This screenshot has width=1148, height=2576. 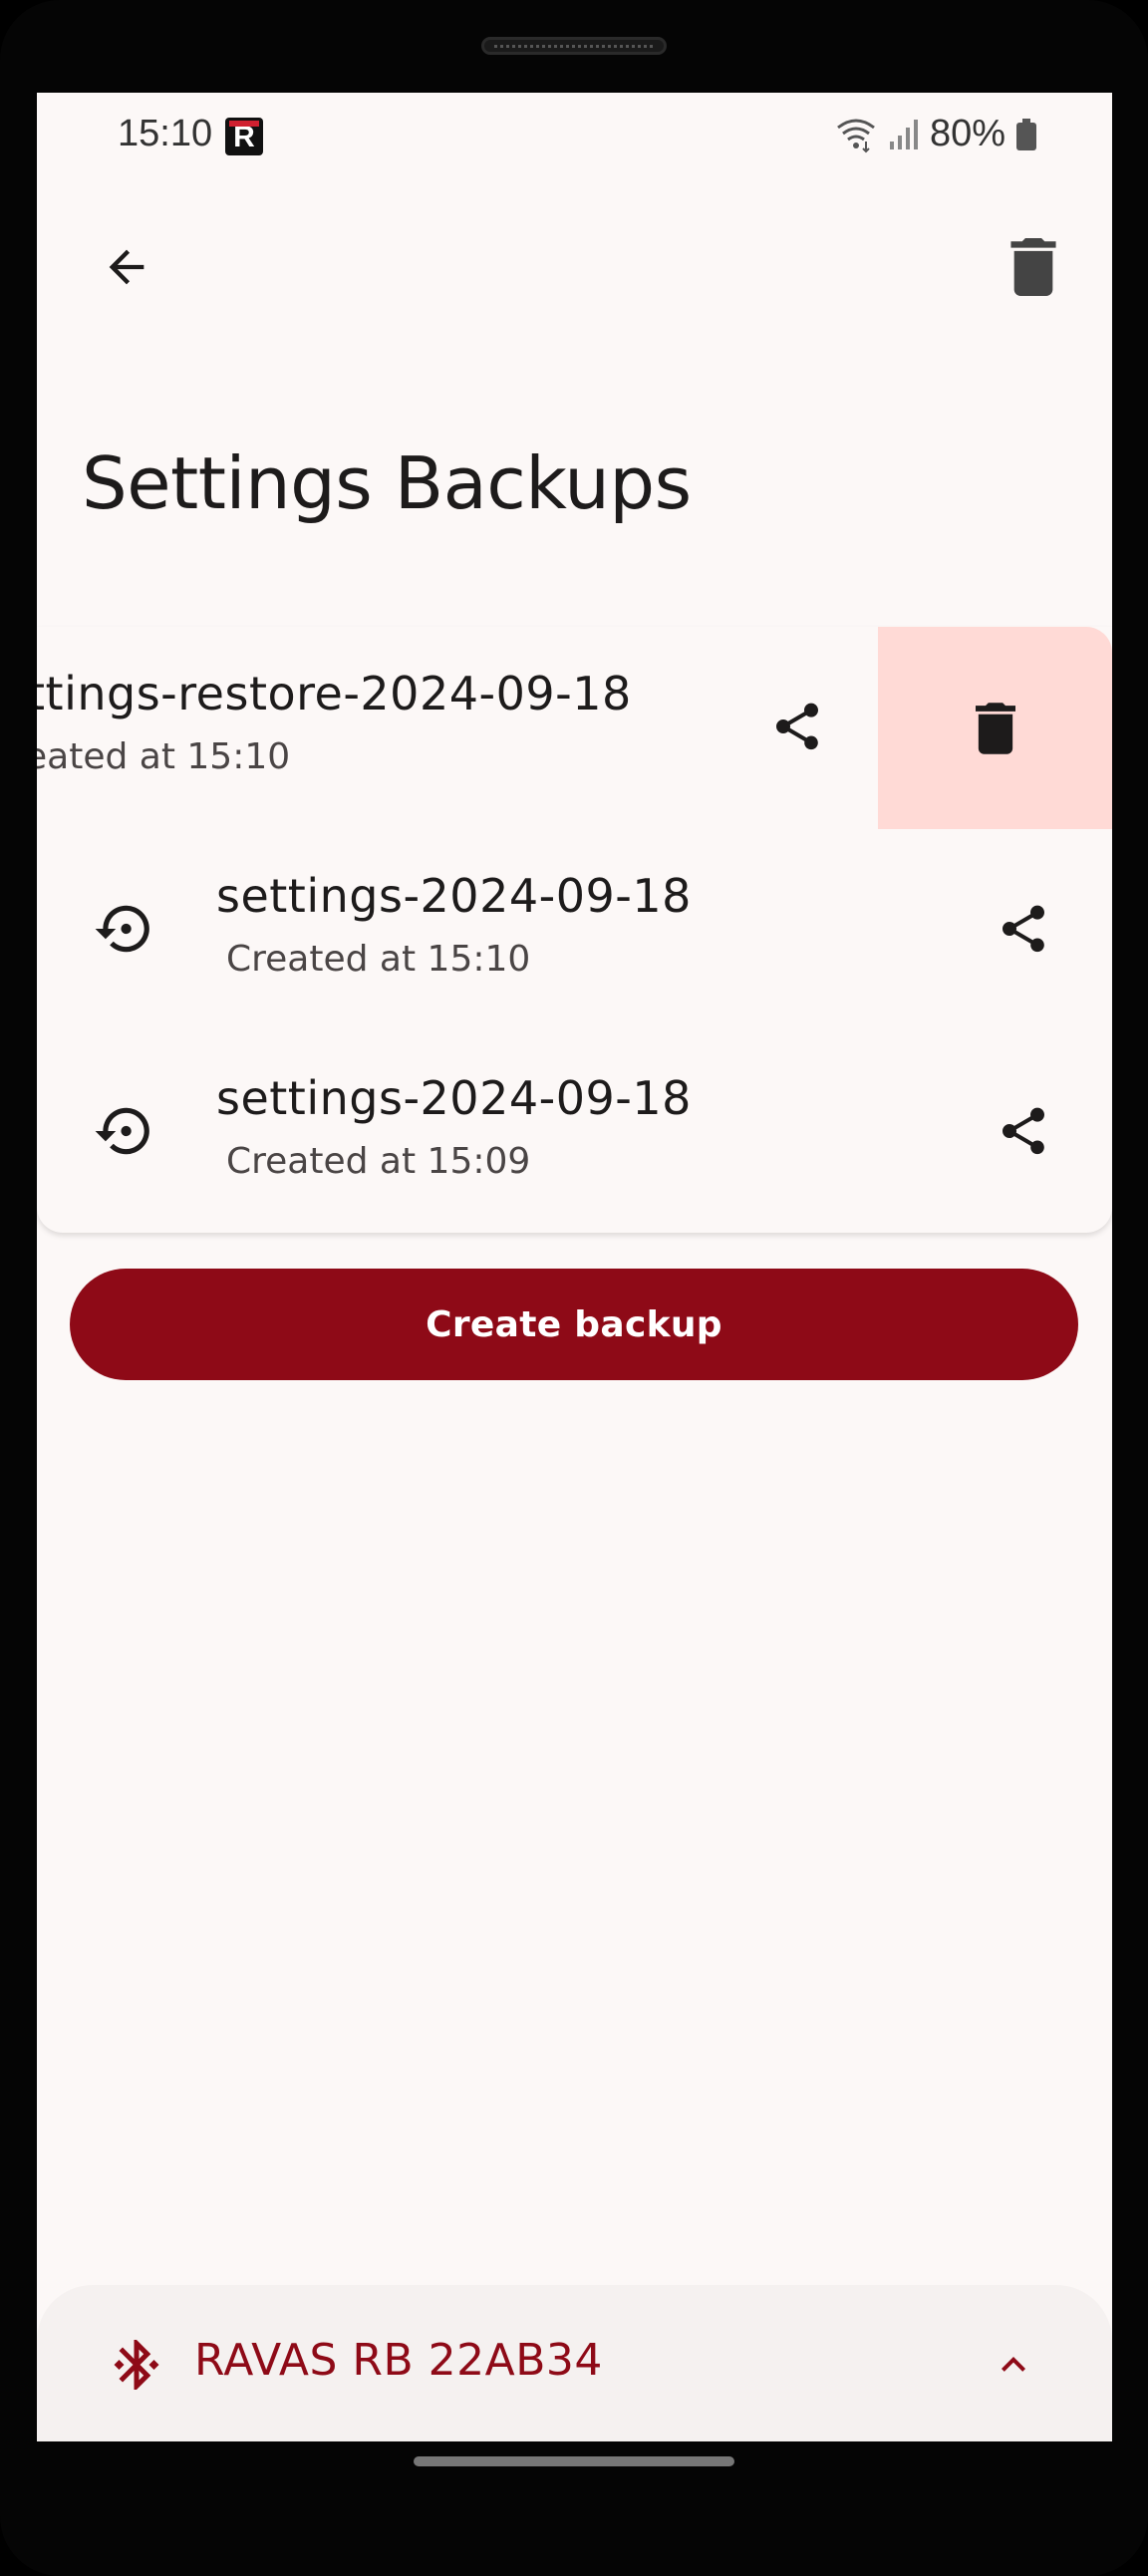 I want to click on app-notification-icon: R, so click(x=244, y=136).